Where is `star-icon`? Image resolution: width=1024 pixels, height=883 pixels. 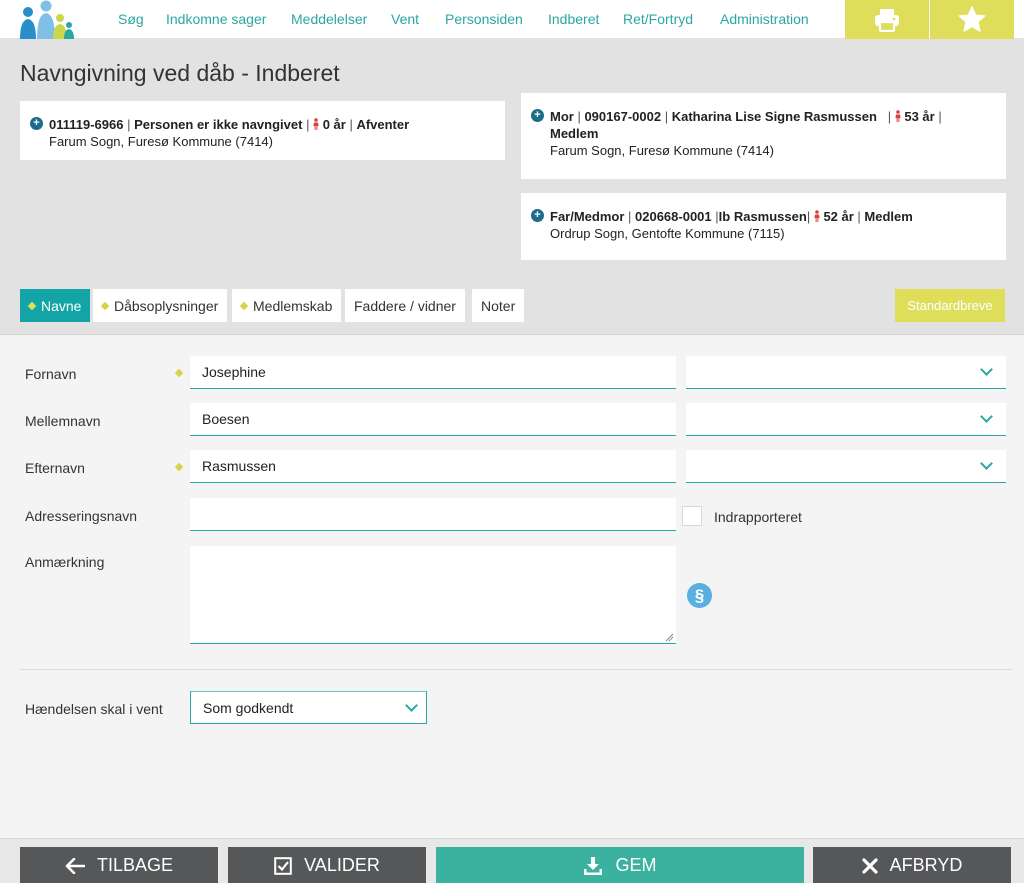 star-icon is located at coordinates (972, 19).